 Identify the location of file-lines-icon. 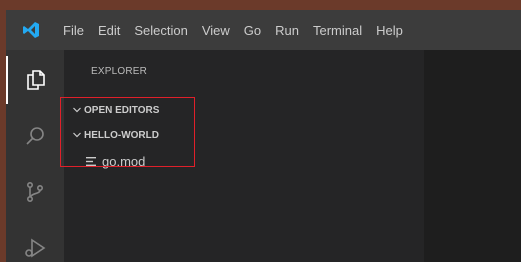
(91, 161).